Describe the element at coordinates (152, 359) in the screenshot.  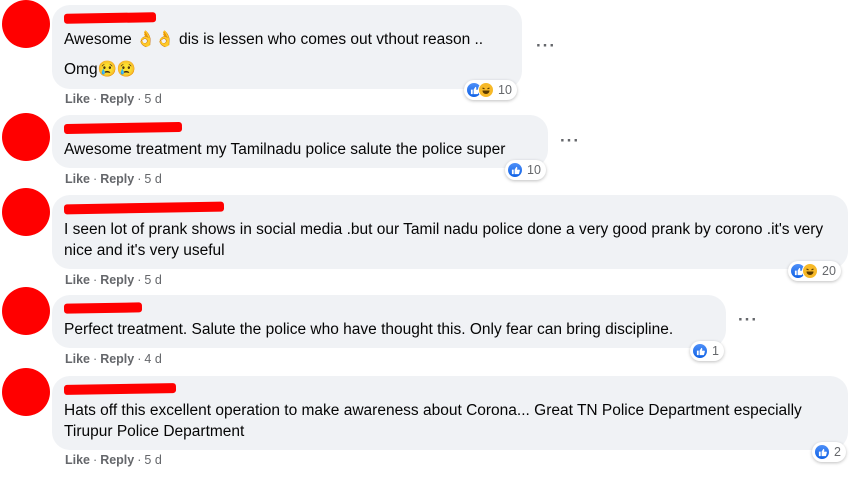
I see `timestamp: 4 d` at that location.